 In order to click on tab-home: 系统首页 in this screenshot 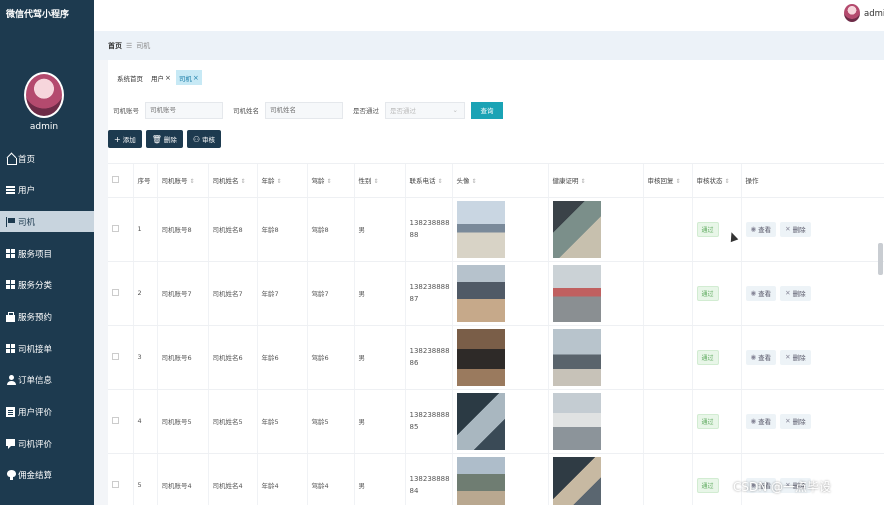, I will do `click(130, 77)`.